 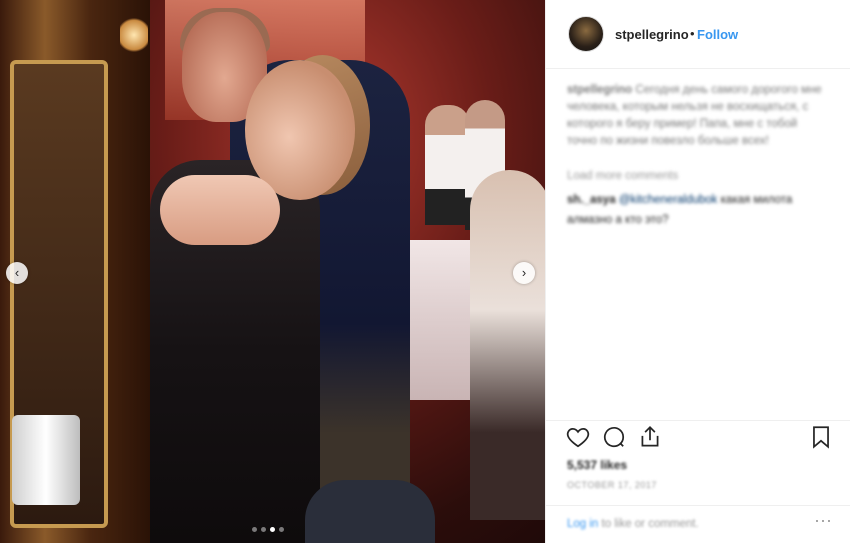 What do you see at coordinates (823, 520) in the screenshot?
I see `more-options-icon: ···` at bounding box center [823, 520].